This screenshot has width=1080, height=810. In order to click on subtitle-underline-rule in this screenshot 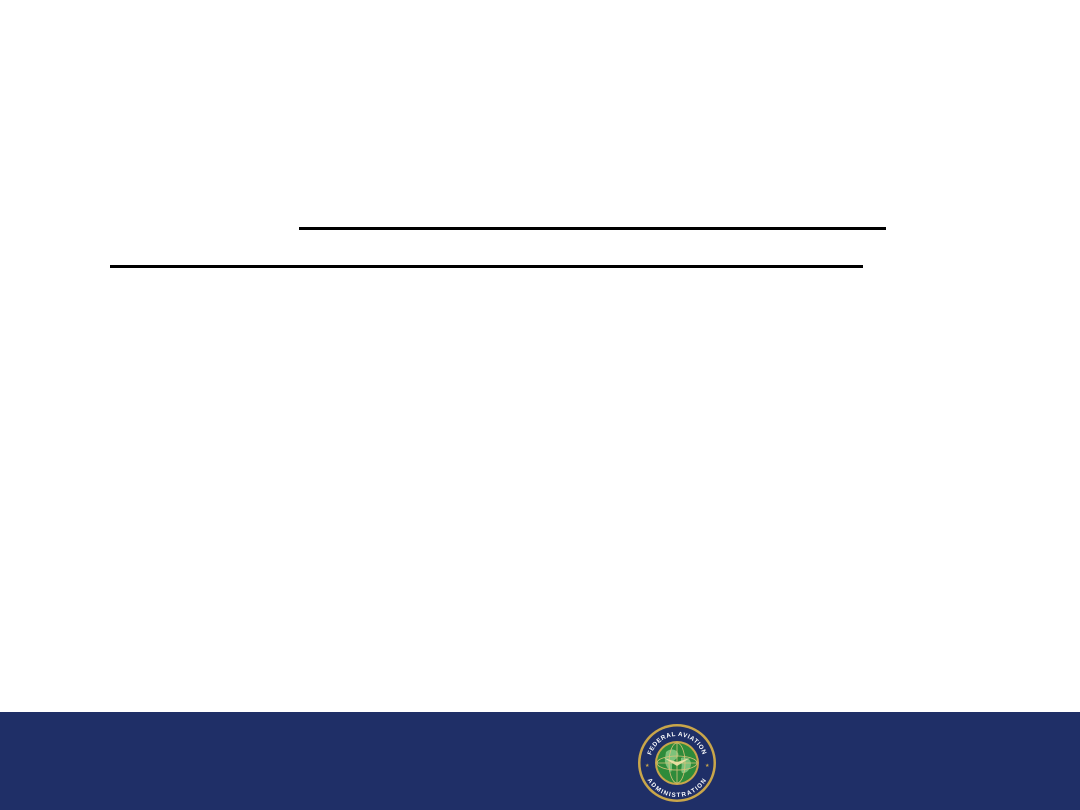, I will do `click(486, 266)`.